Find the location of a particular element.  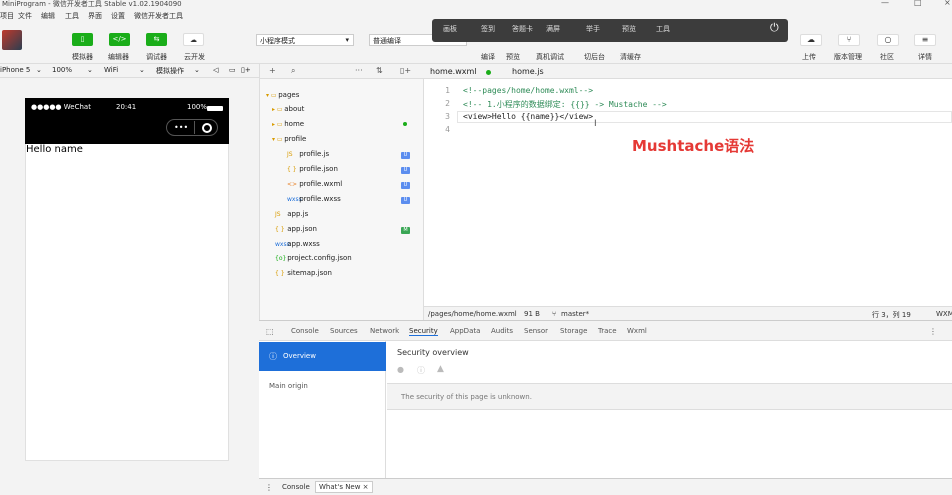

details-button: ≡ is located at coordinates (925, 40).